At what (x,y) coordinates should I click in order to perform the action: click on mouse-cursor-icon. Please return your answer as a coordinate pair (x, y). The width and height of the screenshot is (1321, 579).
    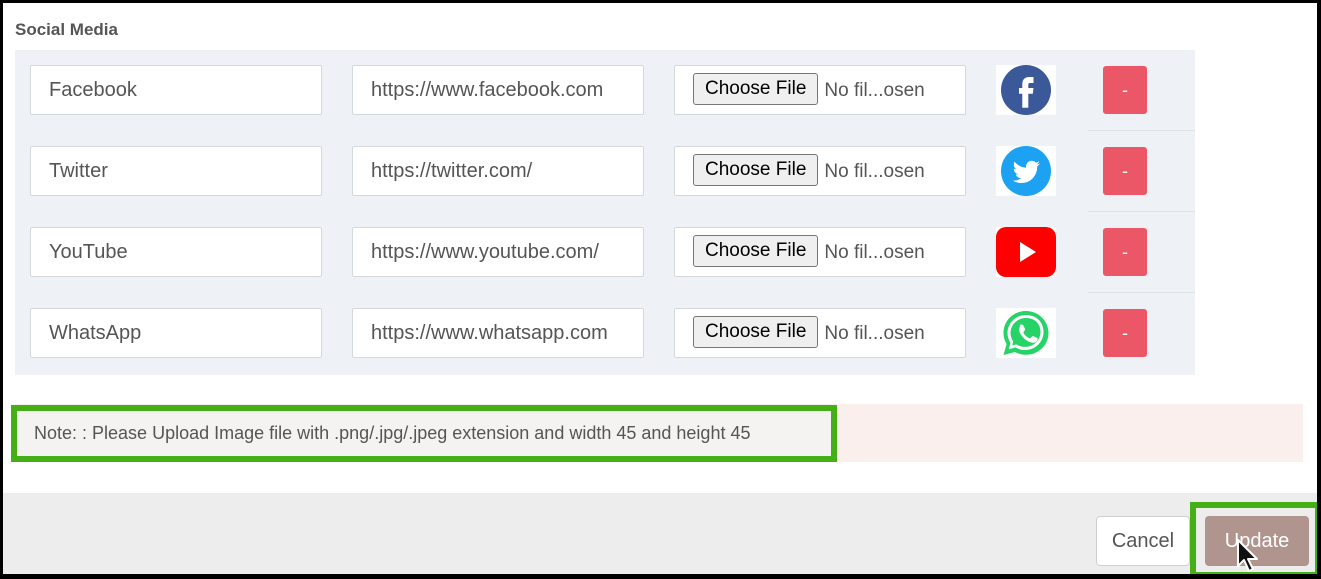
    Looking at the image, I should click on (1247, 555).